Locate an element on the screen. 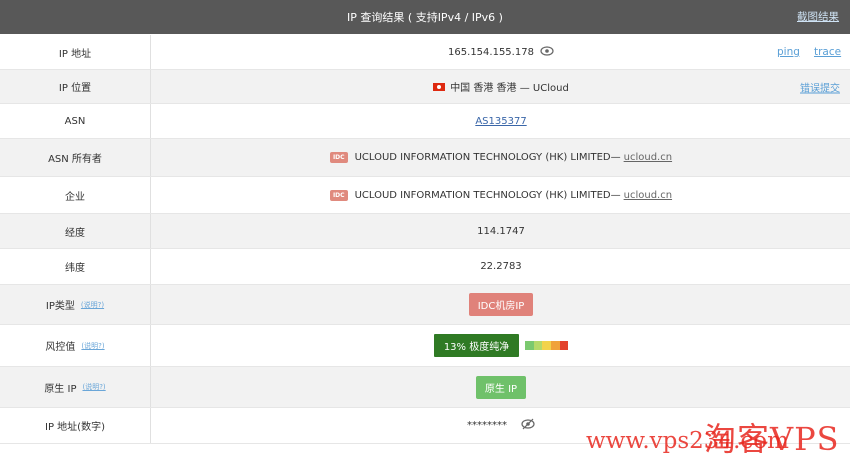  asn-owner-label: ASN 所有者 is located at coordinates (75, 157).